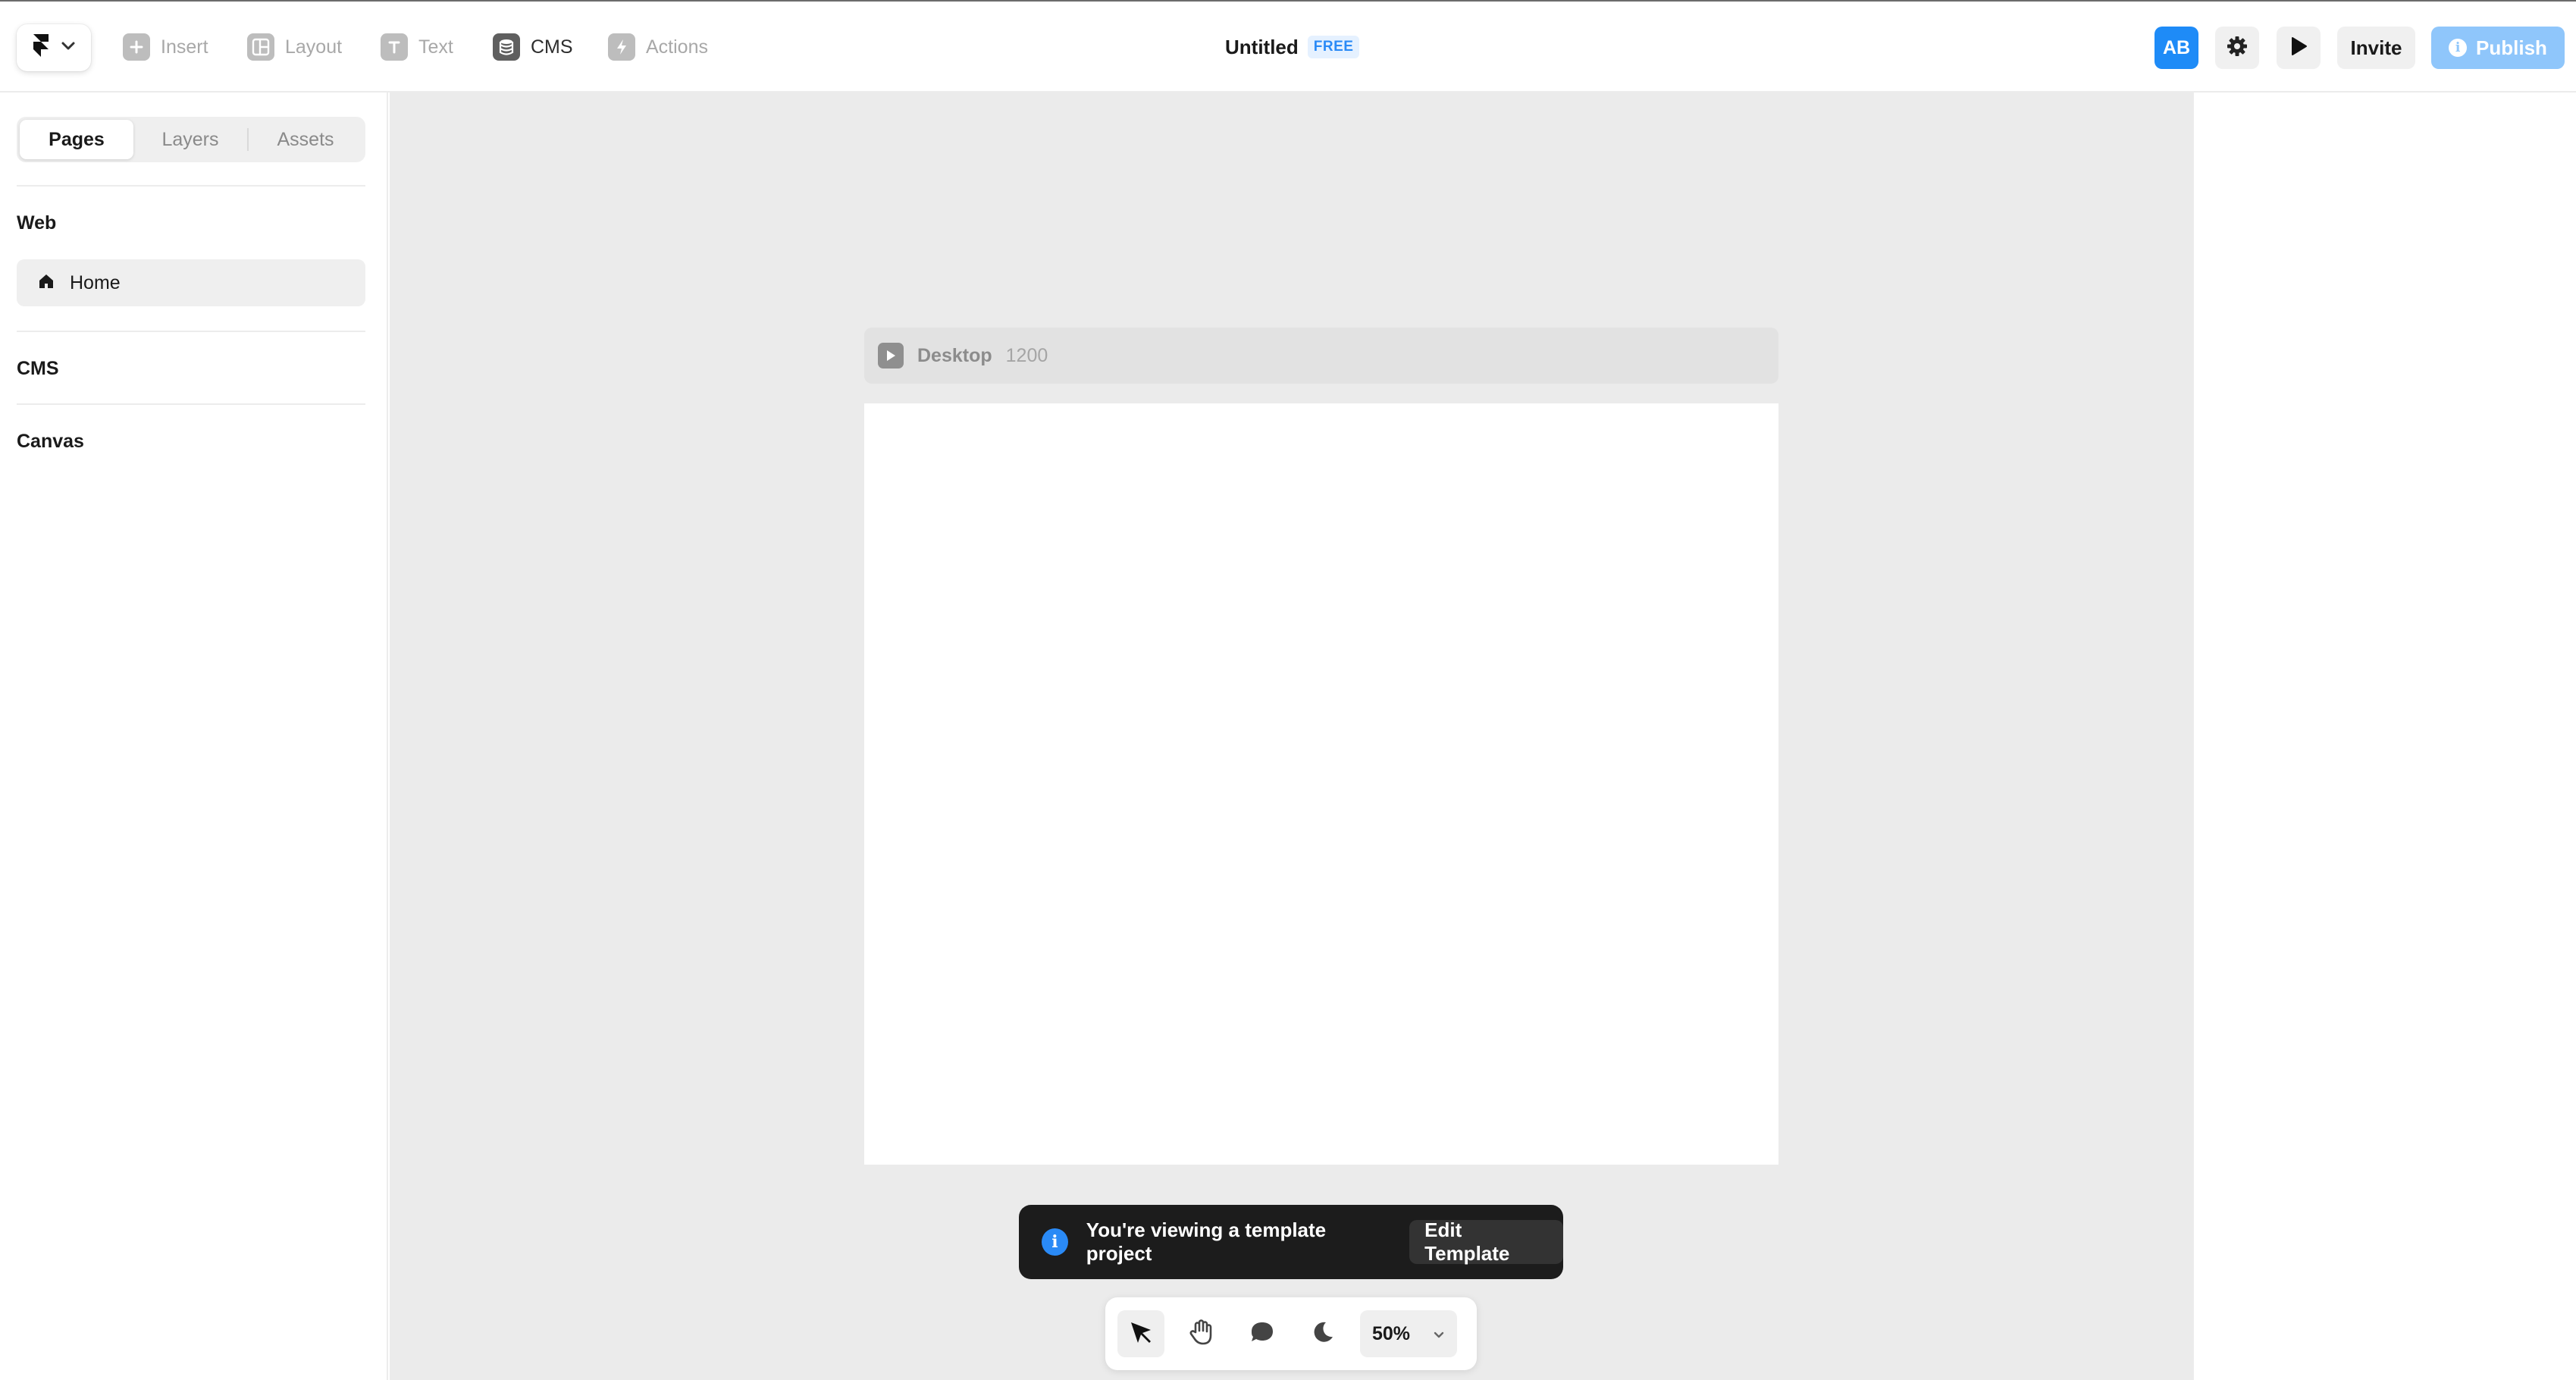 This screenshot has height=1380, width=2576. What do you see at coordinates (954, 355) in the screenshot?
I see `frame-name: Desktop` at bounding box center [954, 355].